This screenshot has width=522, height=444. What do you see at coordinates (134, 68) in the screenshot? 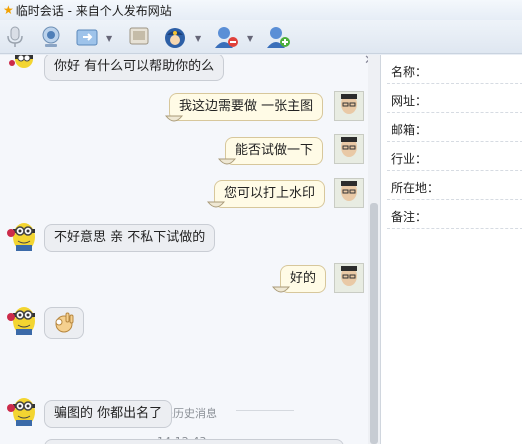
I see `message-bubble: 你好 有什么可以帮助你的么` at bounding box center [134, 68].